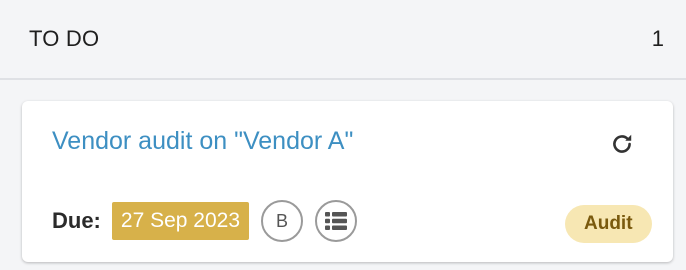 The width and height of the screenshot is (686, 270). I want to click on assignee-avatar-button: B, so click(282, 221).